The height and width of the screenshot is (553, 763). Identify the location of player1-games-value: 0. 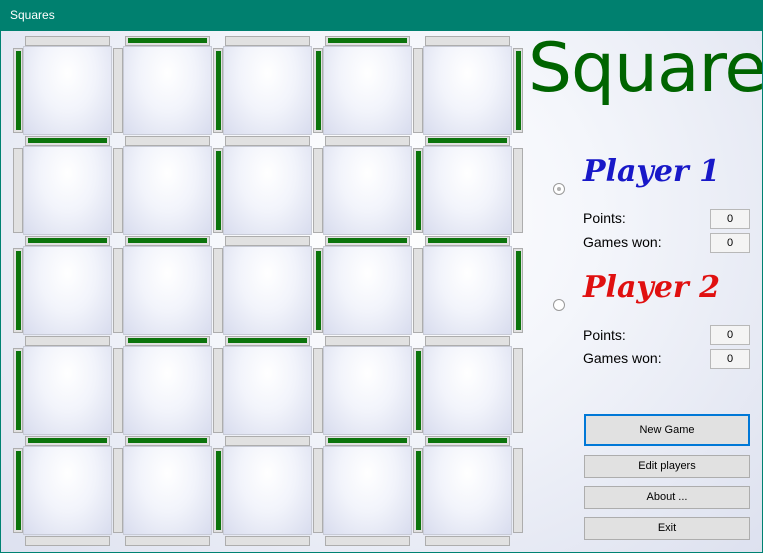
(730, 243).